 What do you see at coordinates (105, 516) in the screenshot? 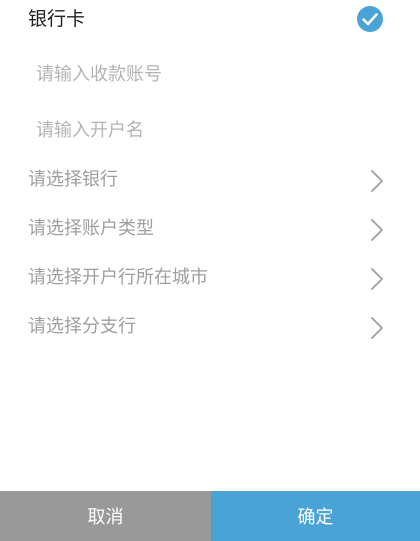
I see `cancel-button: 取消` at bounding box center [105, 516].